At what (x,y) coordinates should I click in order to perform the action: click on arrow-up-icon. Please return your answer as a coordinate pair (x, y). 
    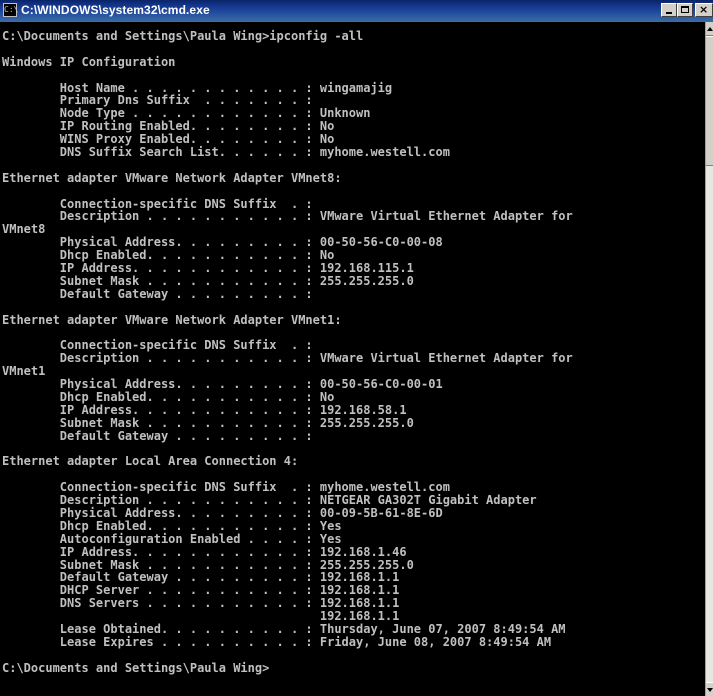
    Looking at the image, I should click on (710, 29).